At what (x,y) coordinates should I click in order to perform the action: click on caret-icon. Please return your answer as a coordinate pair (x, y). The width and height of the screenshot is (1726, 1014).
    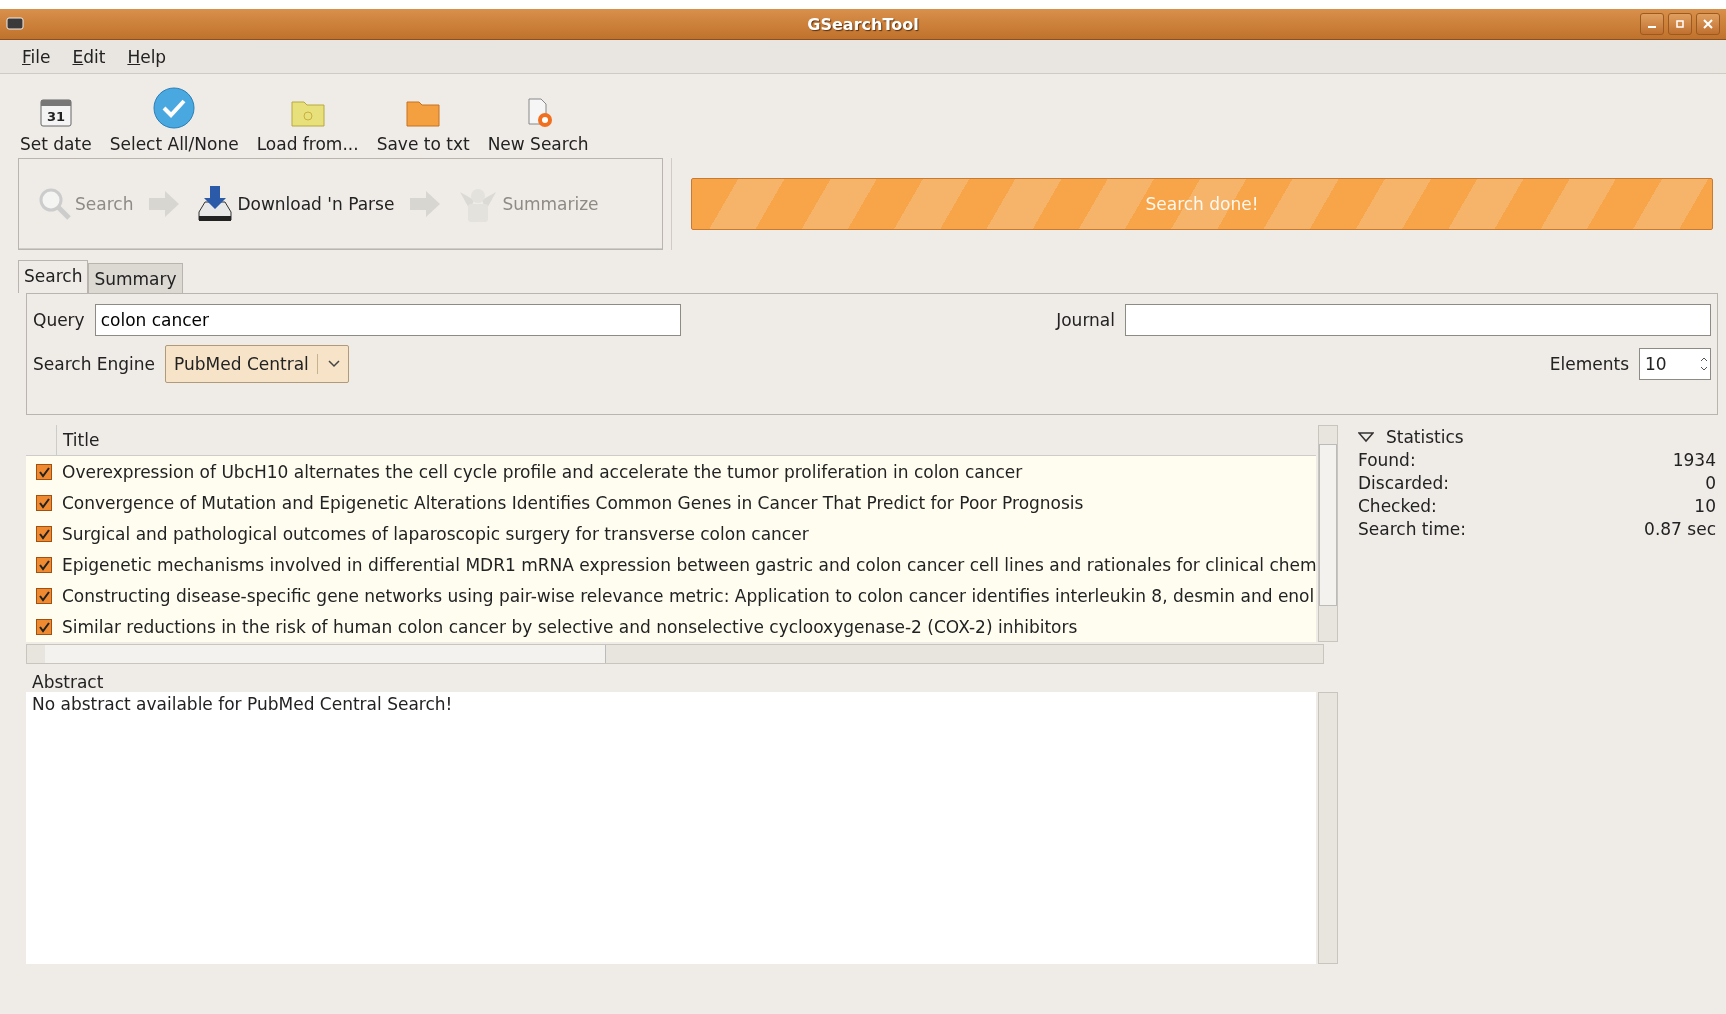
    Looking at the image, I should click on (333, 364).